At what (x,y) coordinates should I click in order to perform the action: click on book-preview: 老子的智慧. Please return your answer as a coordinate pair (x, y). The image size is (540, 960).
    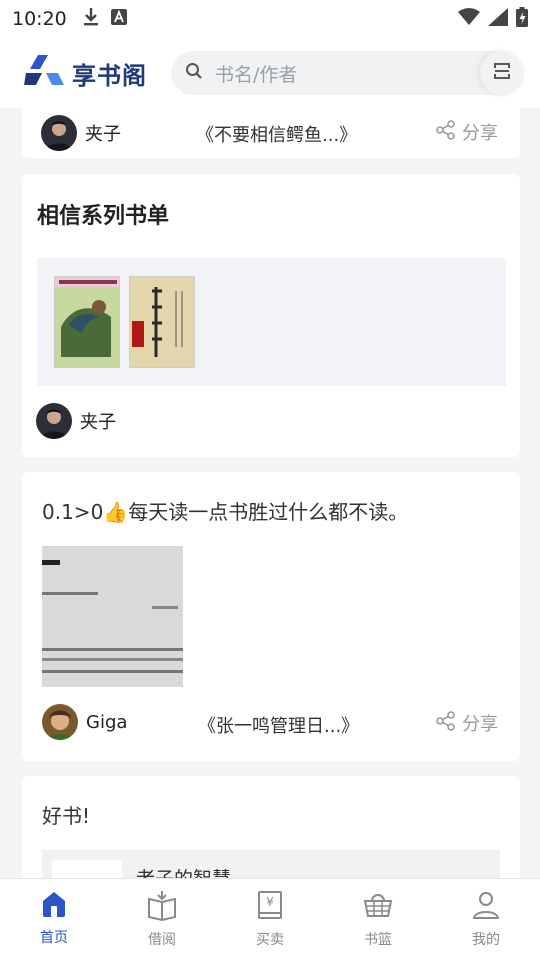
    Looking at the image, I should click on (271, 864).